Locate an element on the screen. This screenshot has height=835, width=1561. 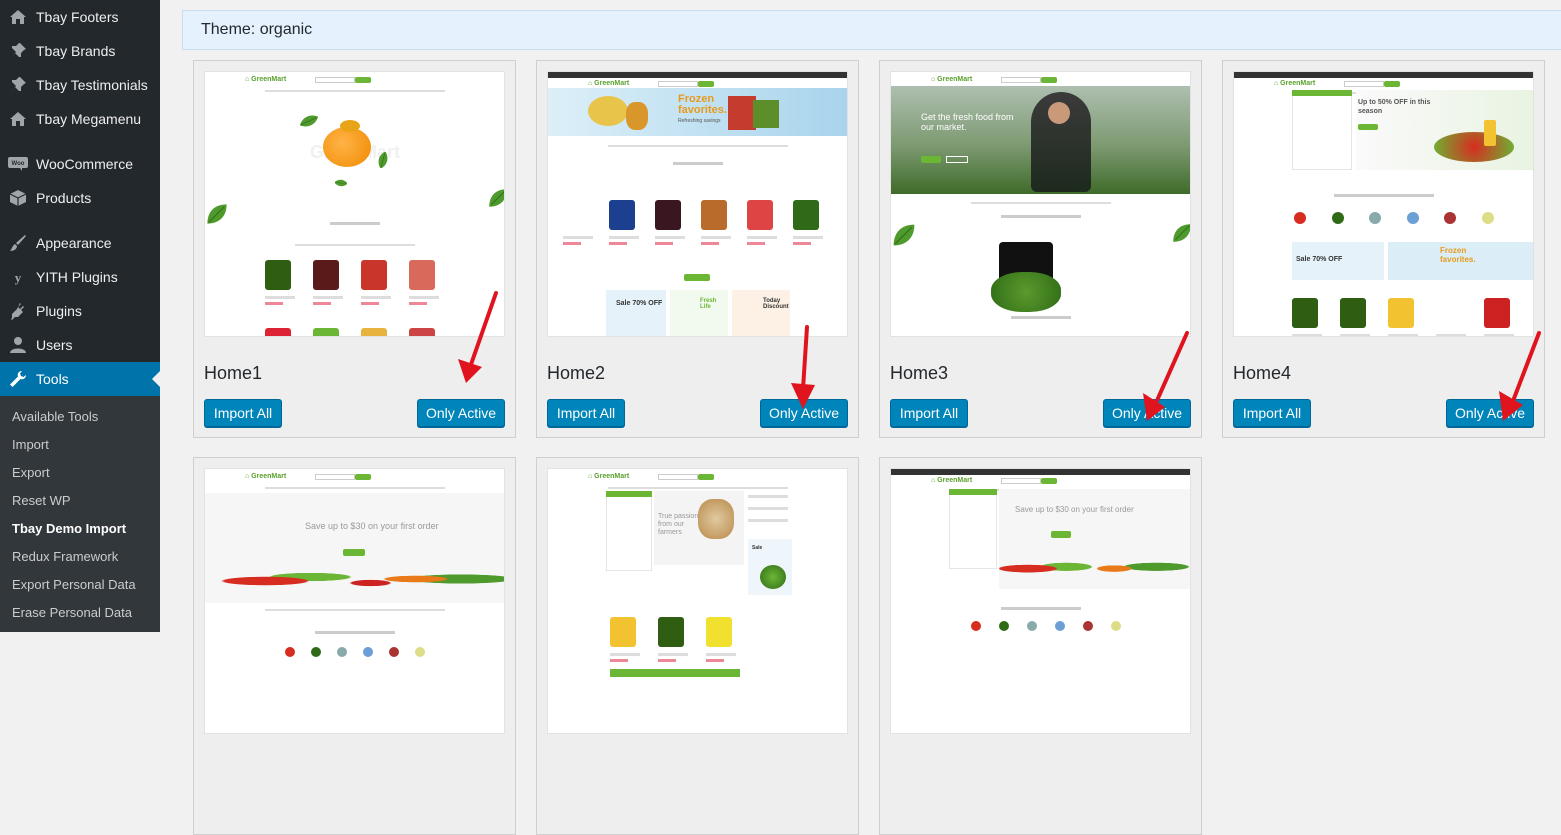
paintbrush-icon is located at coordinates (18, 243).